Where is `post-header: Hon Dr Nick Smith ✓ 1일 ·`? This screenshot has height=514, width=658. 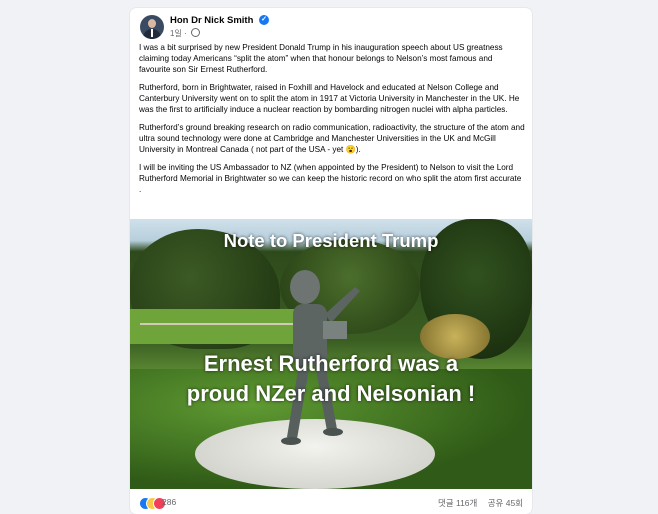
post-header: Hon Dr Nick Smith ✓ 1일 · is located at coordinates (331, 26).